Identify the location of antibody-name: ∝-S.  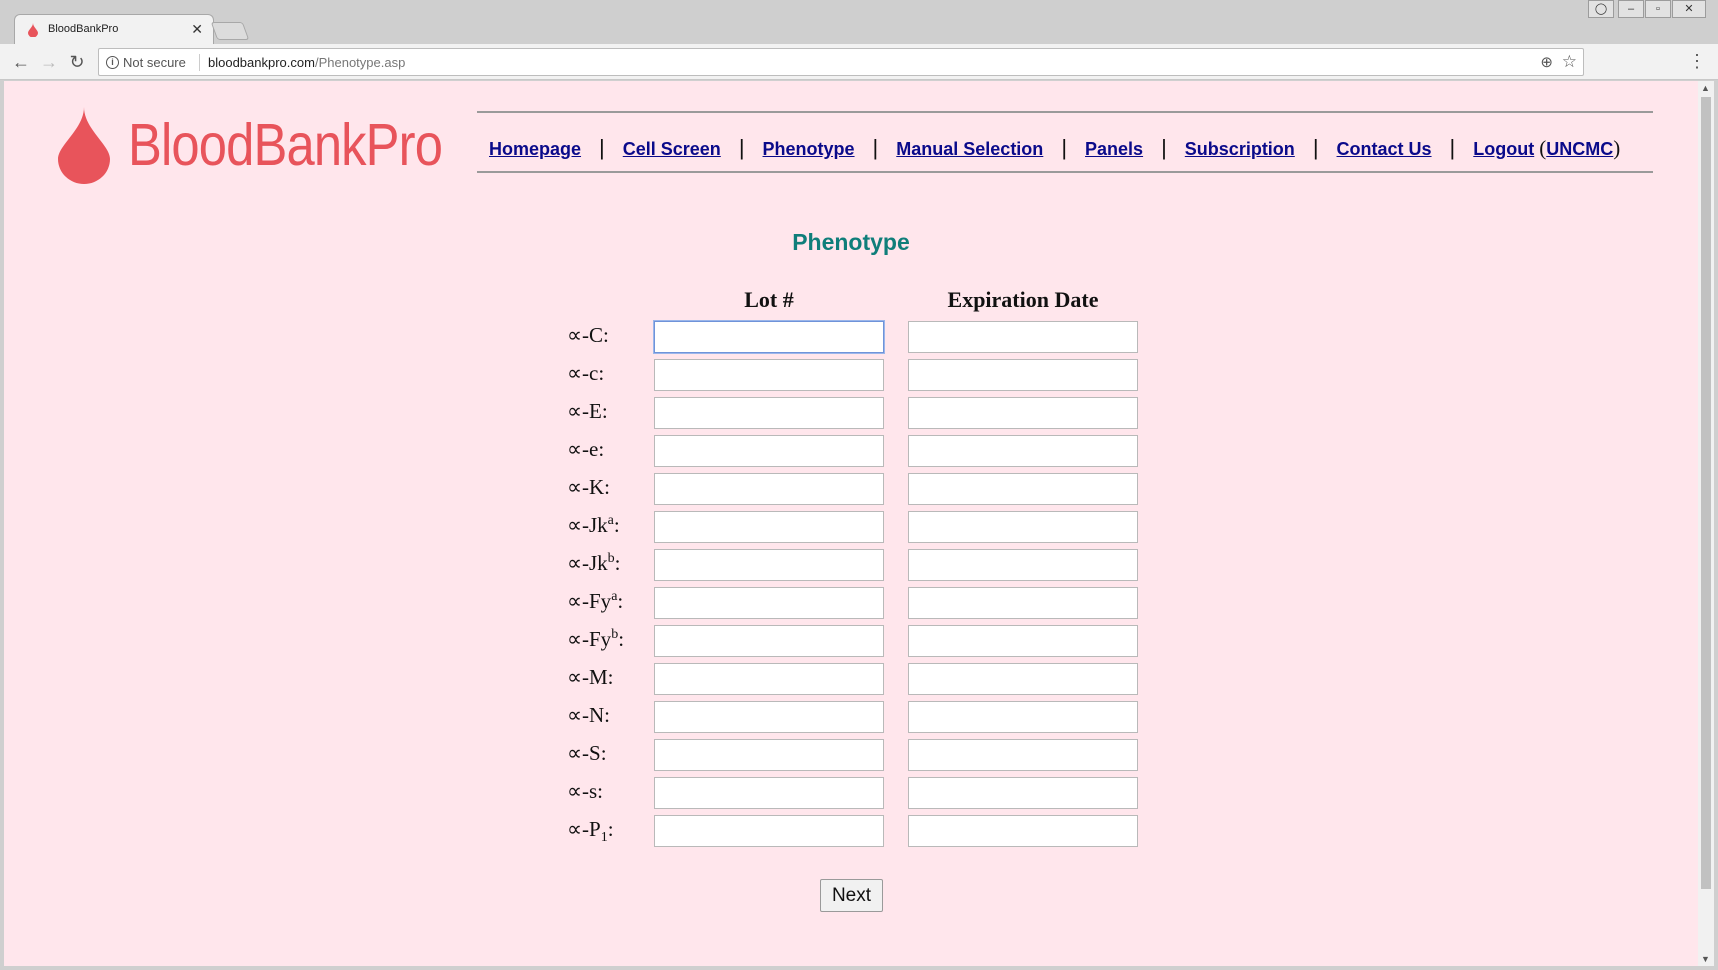
(584, 753).